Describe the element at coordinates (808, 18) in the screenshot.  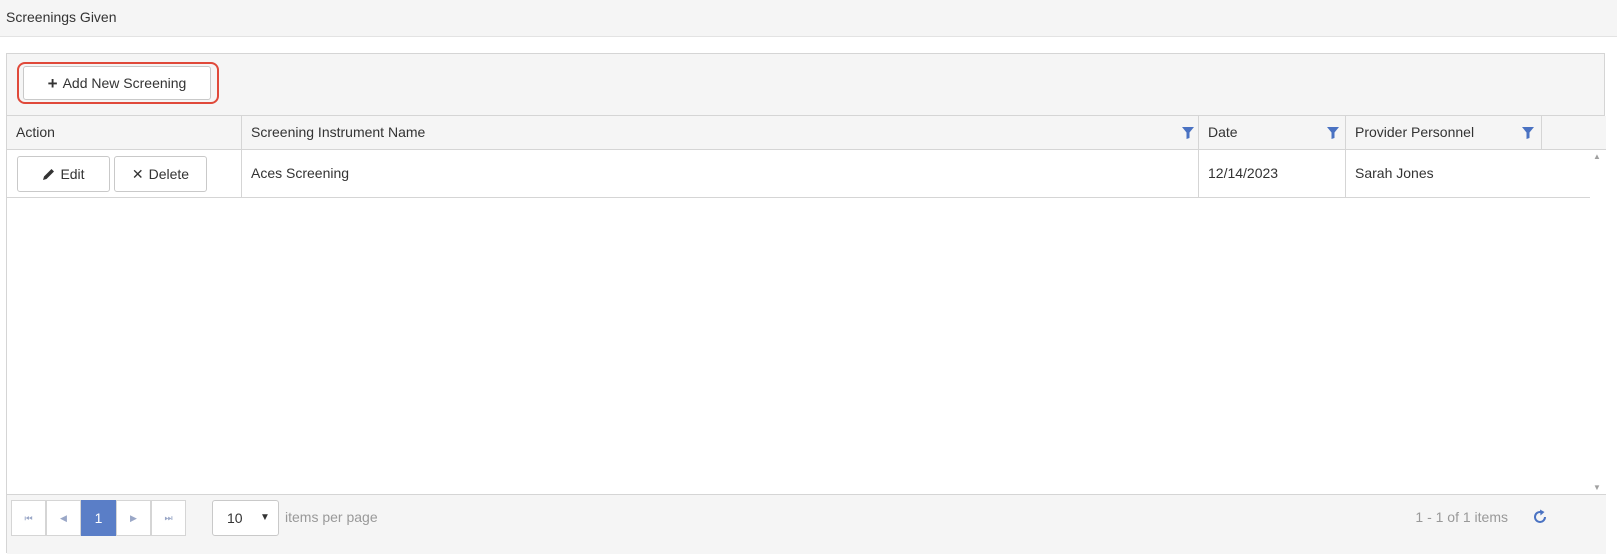
I see `page-header: Screenings Given` at that location.